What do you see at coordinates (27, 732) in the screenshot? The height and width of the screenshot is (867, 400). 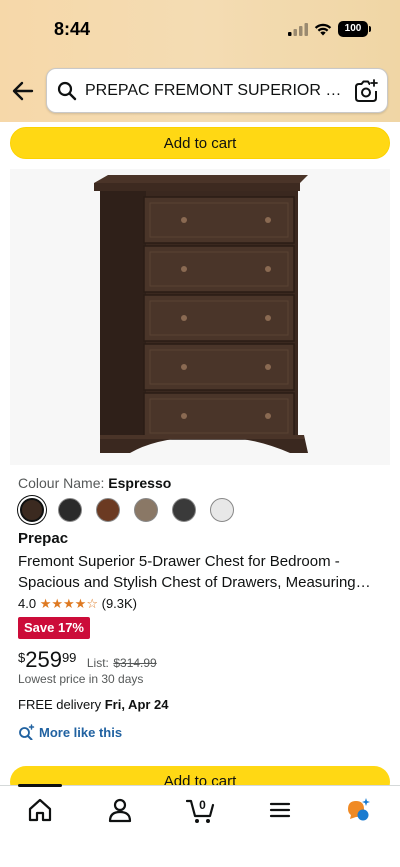 I see `visual-search-icon` at bounding box center [27, 732].